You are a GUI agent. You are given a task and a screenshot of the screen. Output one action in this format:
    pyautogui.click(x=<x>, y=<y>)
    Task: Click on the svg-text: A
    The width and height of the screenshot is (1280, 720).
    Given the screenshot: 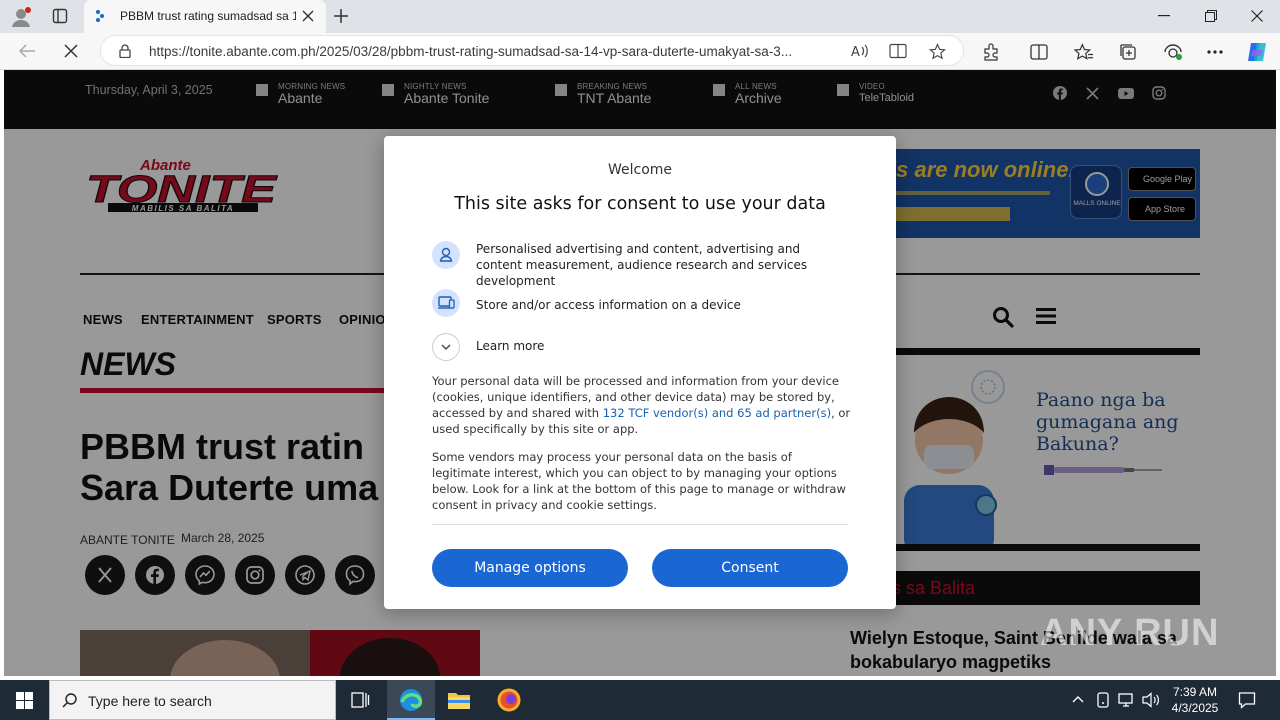 What is the action you would take?
    pyautogui.click(x=855, y=52)
    